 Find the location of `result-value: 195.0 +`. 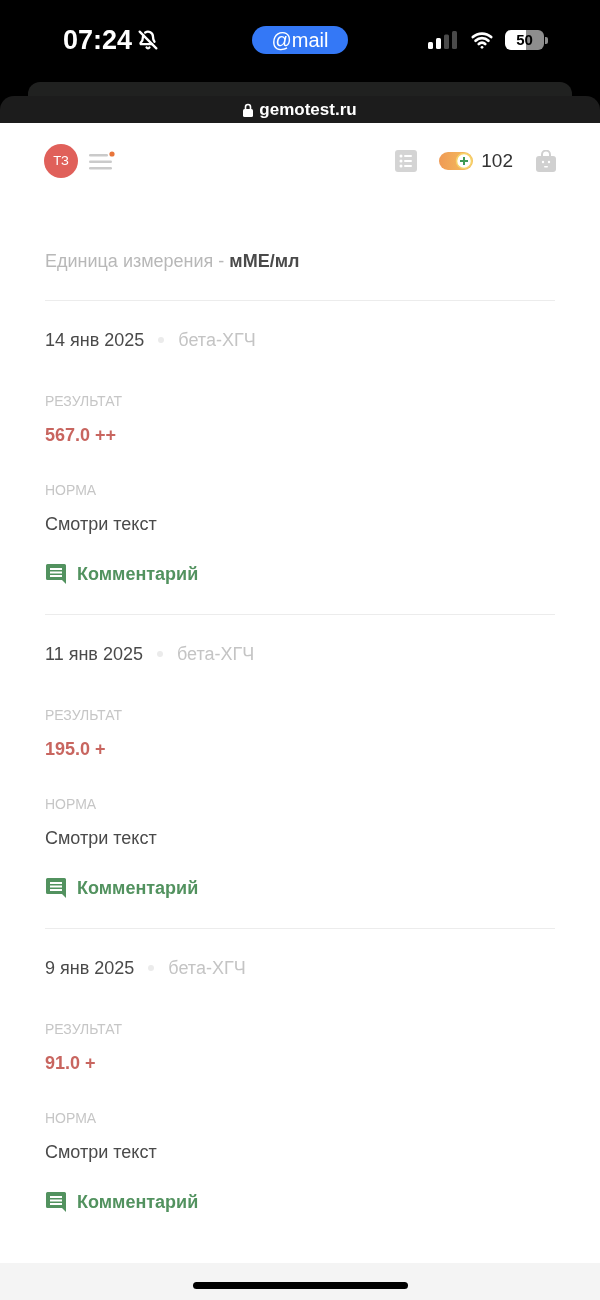

result-value: 195.0 + is located at coordinates (75, 749).